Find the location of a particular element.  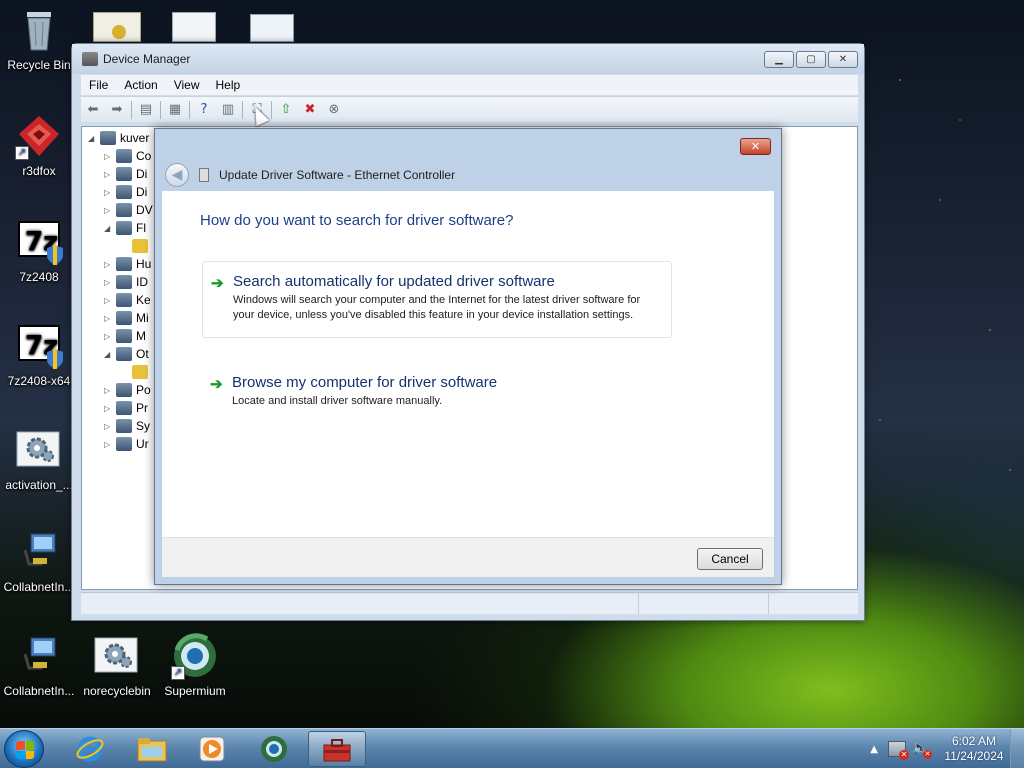

tree-item: ▷ Co is located at coordinates (120, 156).